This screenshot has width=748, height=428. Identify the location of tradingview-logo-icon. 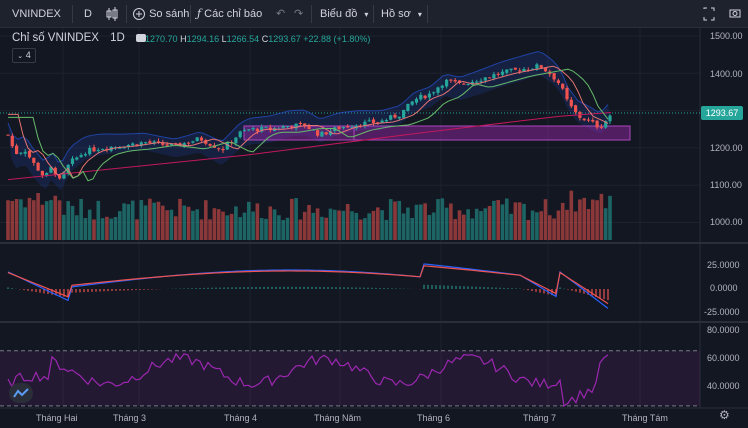
(21, 393).